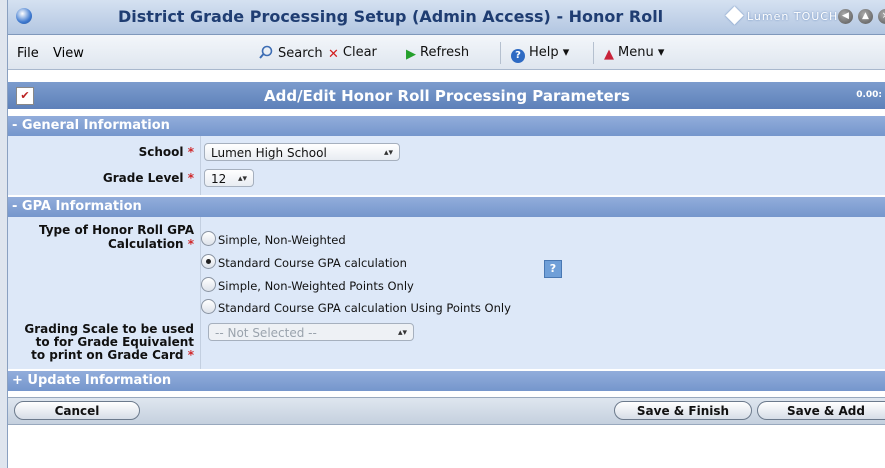  I want to click on menu-view: View, so click(68, 53).